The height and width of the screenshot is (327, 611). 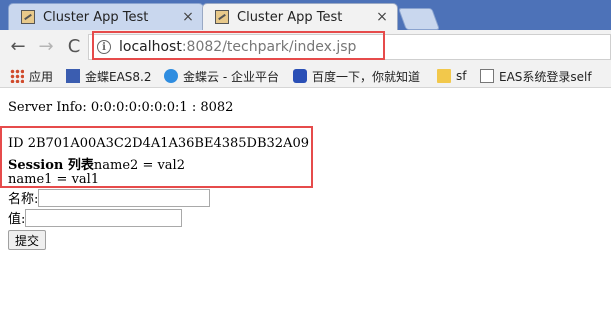 I want to click on eas-icon, so click(x=73, y=76).